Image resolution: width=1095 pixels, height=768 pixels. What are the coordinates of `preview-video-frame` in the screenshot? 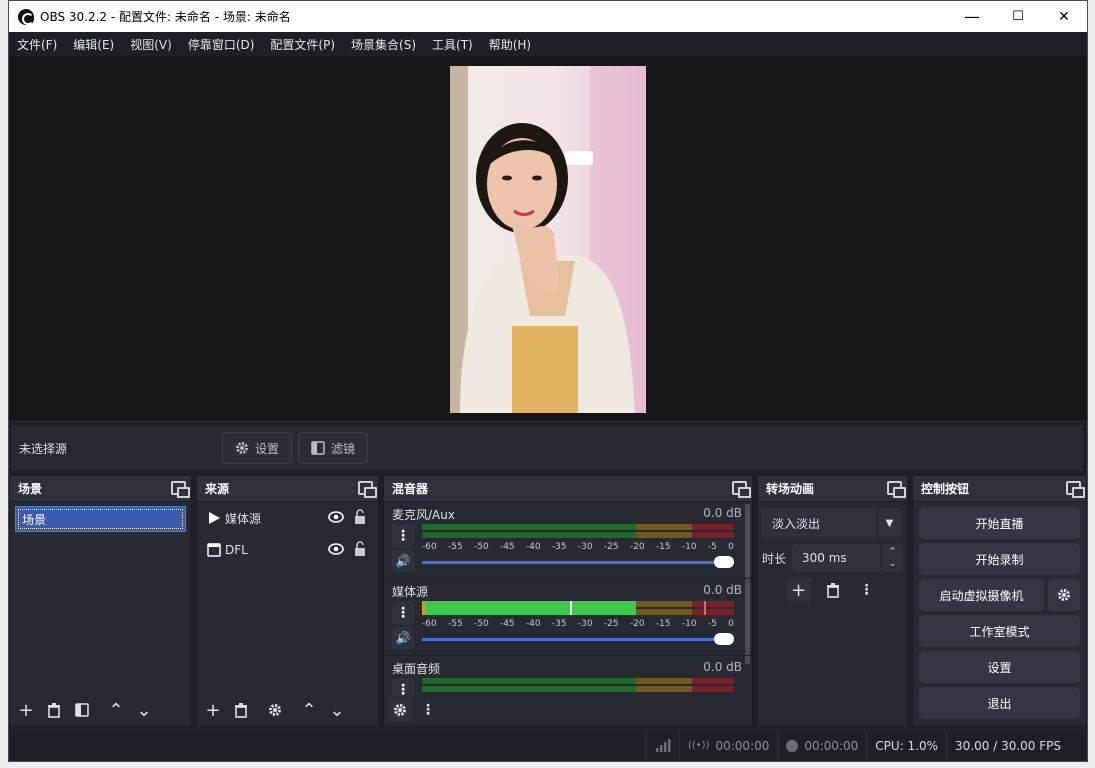 It's located at (548, 239).